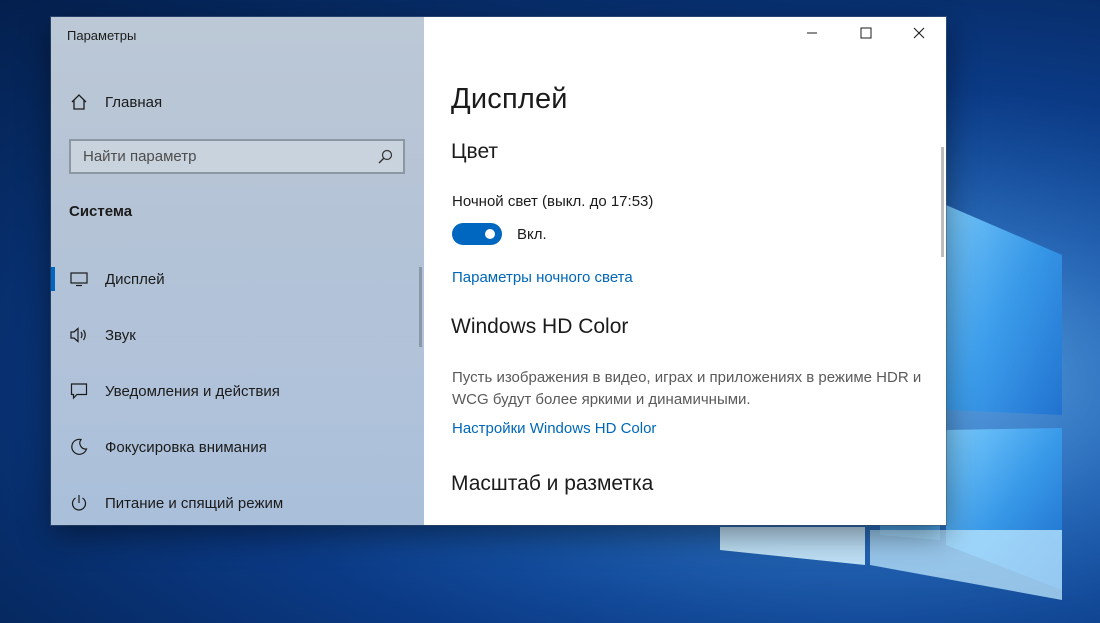 This screenshot has width=1100, height=623. Describe the element at coordinates (942, 202) in the screenshot. I see `content-scrollbar` at that location.